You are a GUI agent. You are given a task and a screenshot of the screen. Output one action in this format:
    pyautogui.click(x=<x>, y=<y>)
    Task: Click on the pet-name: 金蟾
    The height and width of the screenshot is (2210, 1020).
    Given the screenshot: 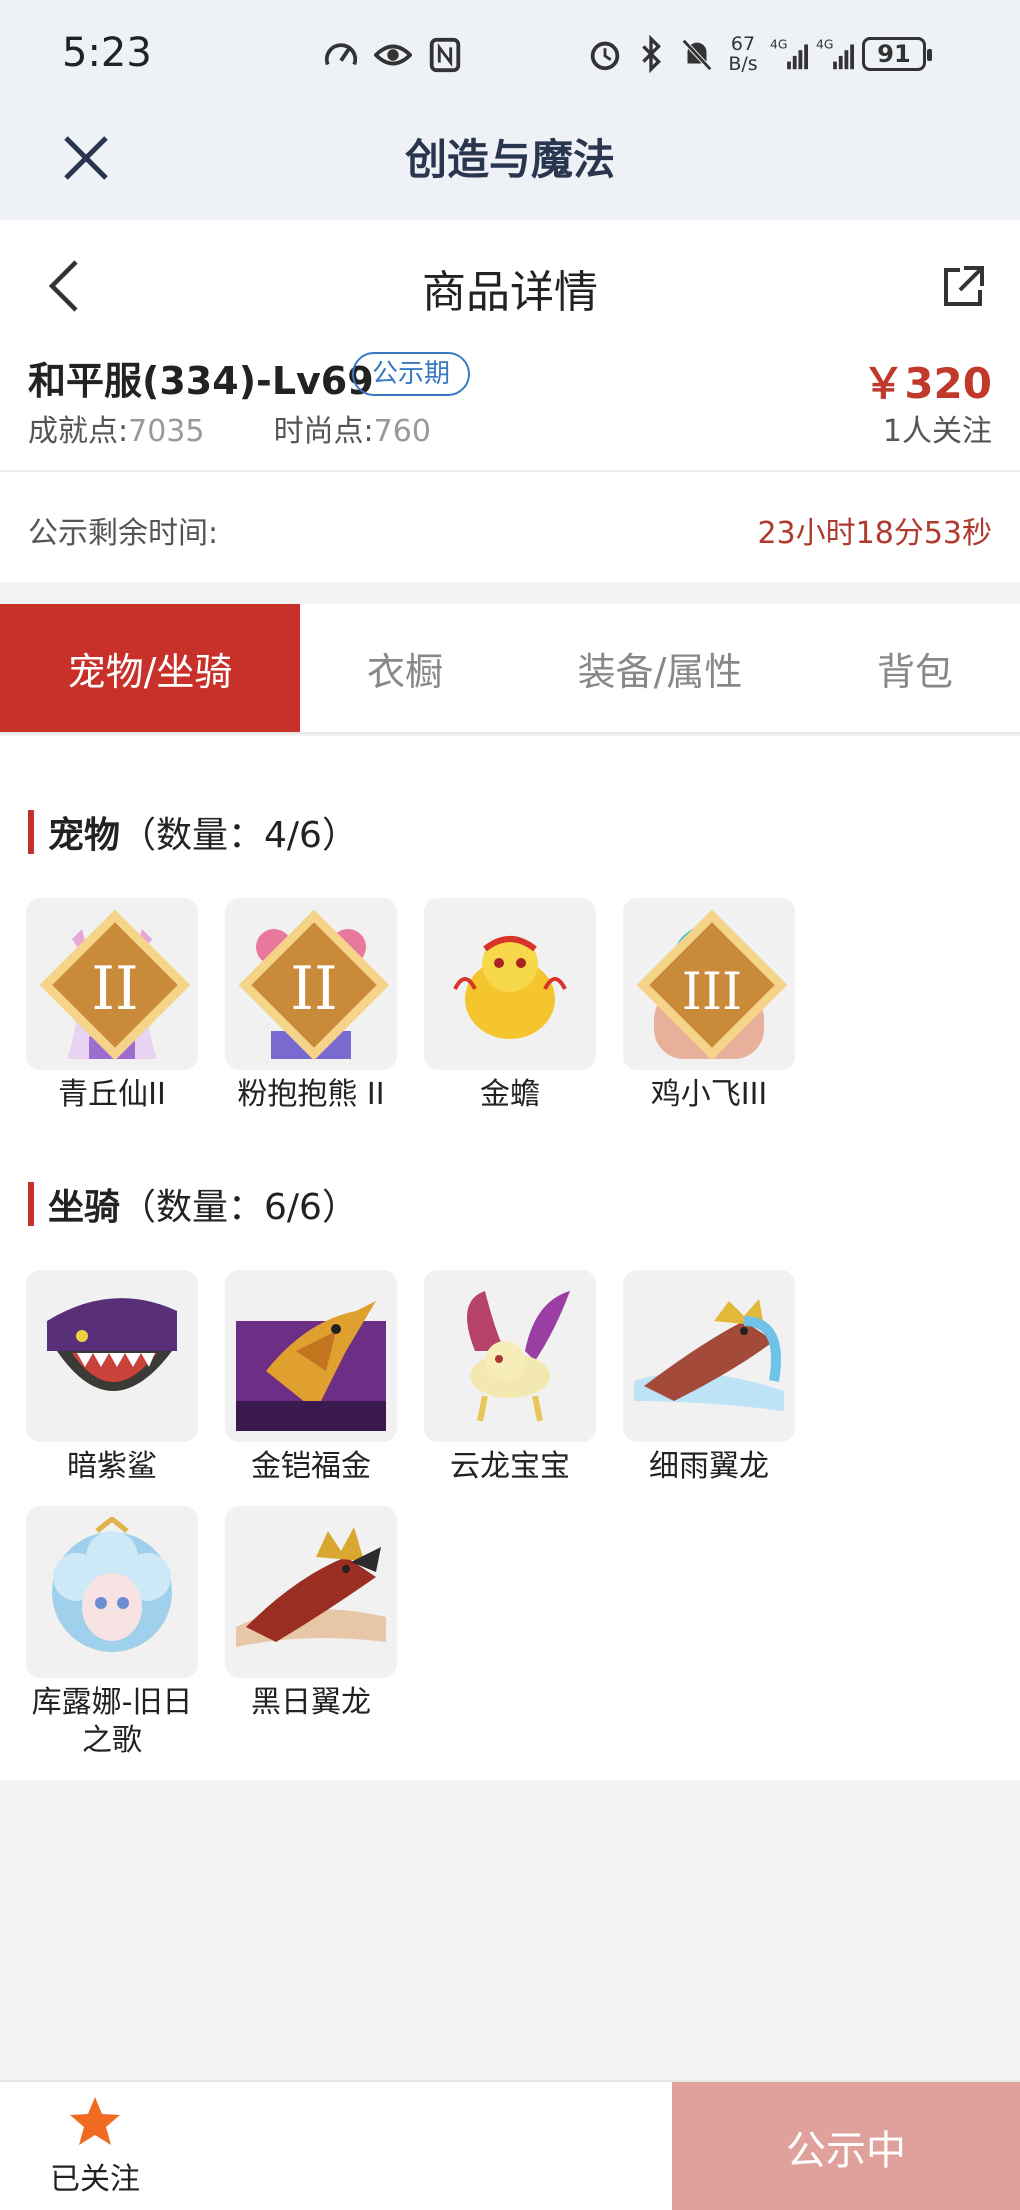 What is the action you would take?
    pyautogui.click(x=510, y=1094)
    